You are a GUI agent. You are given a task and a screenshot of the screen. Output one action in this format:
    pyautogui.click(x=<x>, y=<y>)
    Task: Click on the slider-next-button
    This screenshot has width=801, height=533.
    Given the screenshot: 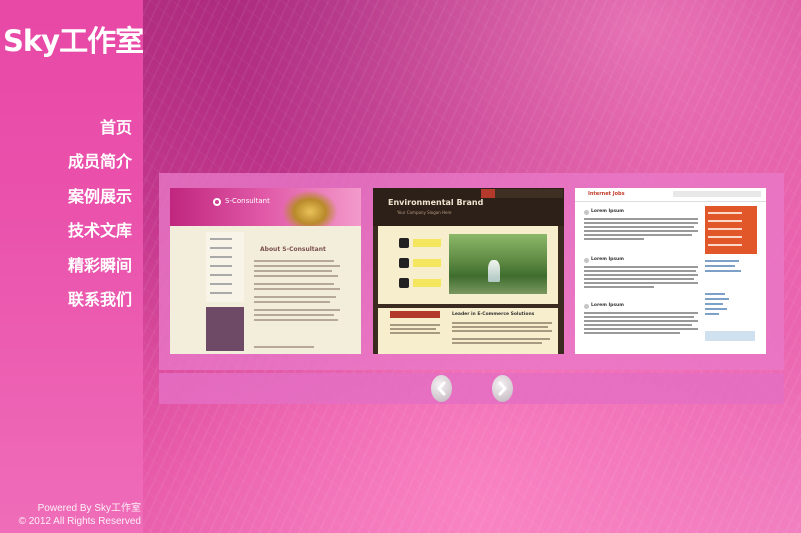 What is the action you would take?
    pyautogui.click(x=502, y=388)
    